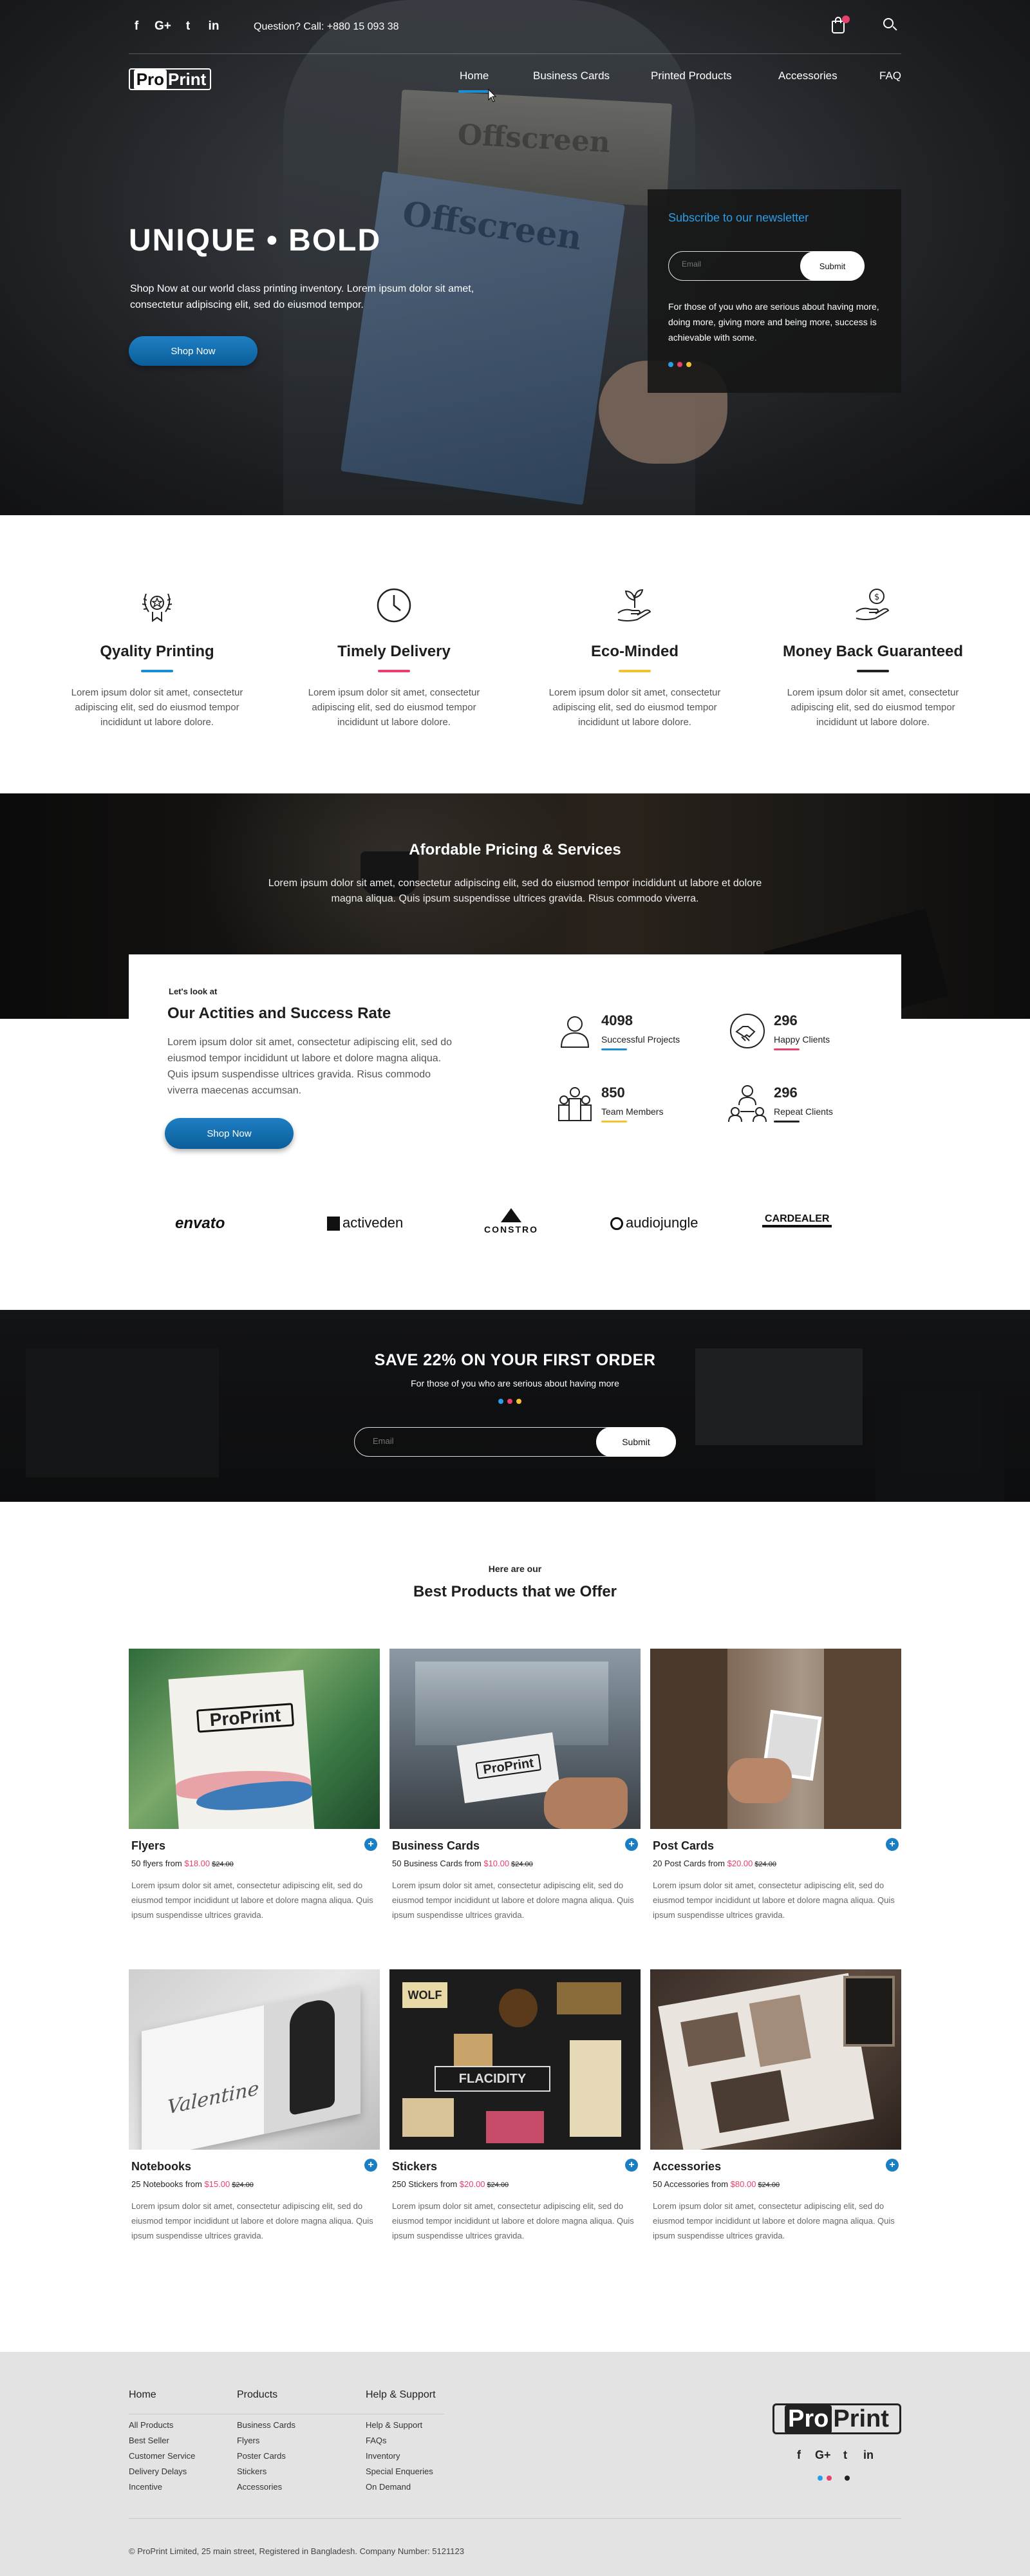  What do you see at coordinates (737, 264) in the screenshot?
I see `newsletter-email-input` at bounding box center [737, 264].